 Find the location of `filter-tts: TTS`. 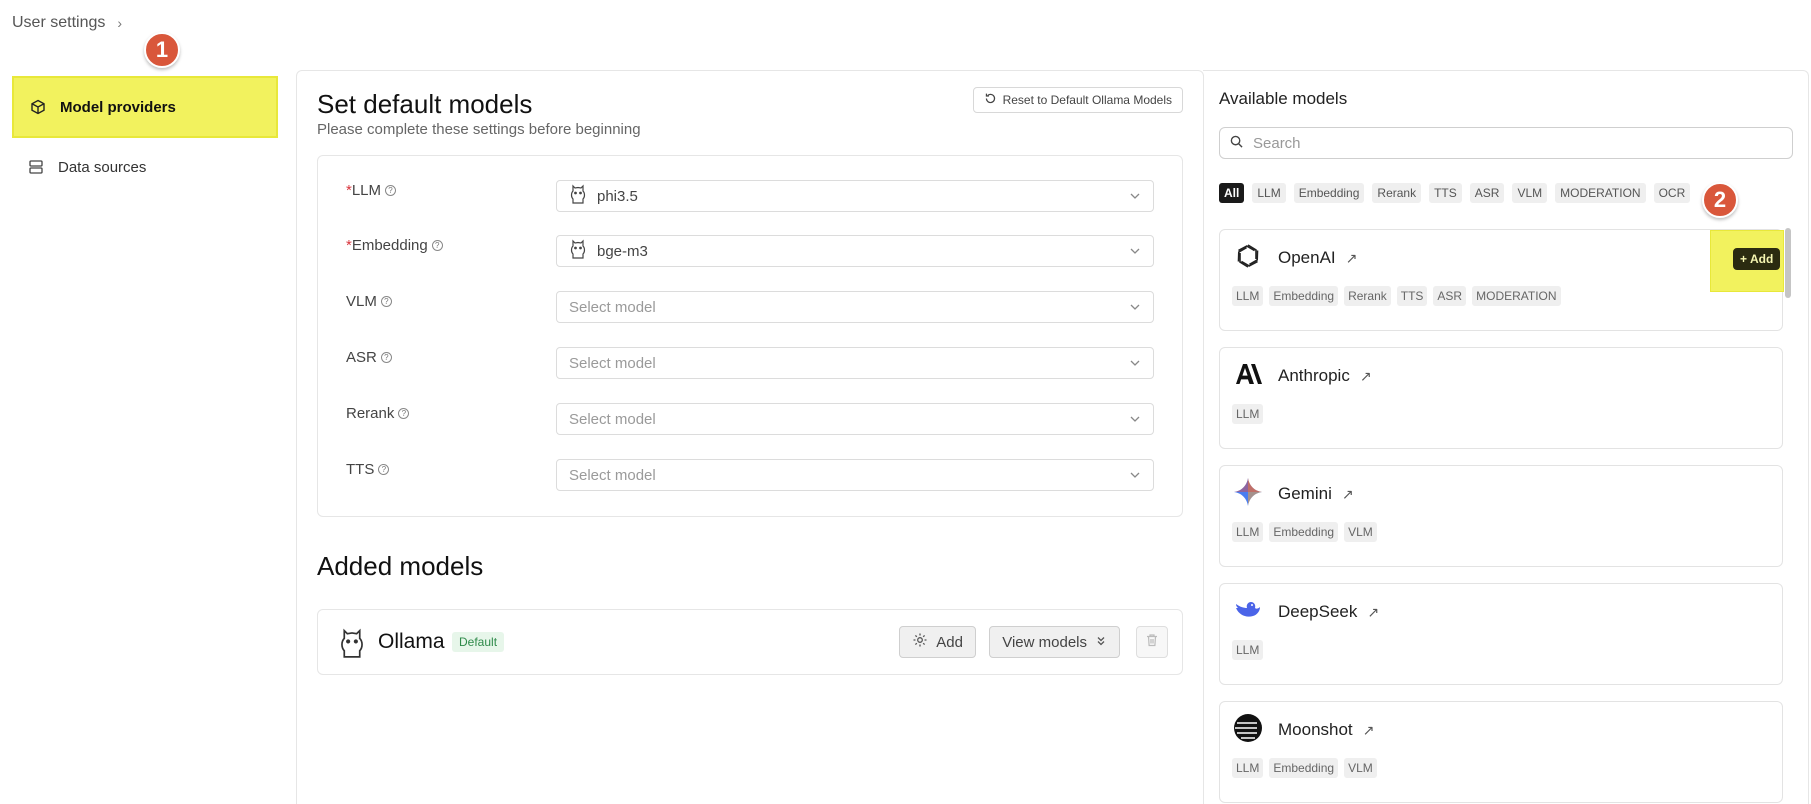

filter-tts: TTS is located at coordinates (1445, 193).